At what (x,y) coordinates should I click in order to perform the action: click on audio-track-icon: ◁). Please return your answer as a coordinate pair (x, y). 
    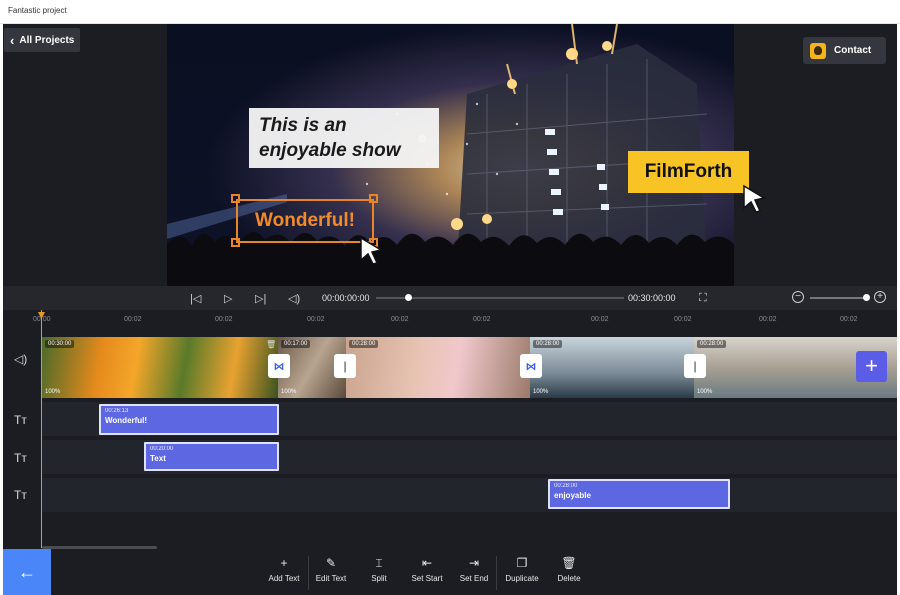
    Looking at the image, I should click on (20, 359).